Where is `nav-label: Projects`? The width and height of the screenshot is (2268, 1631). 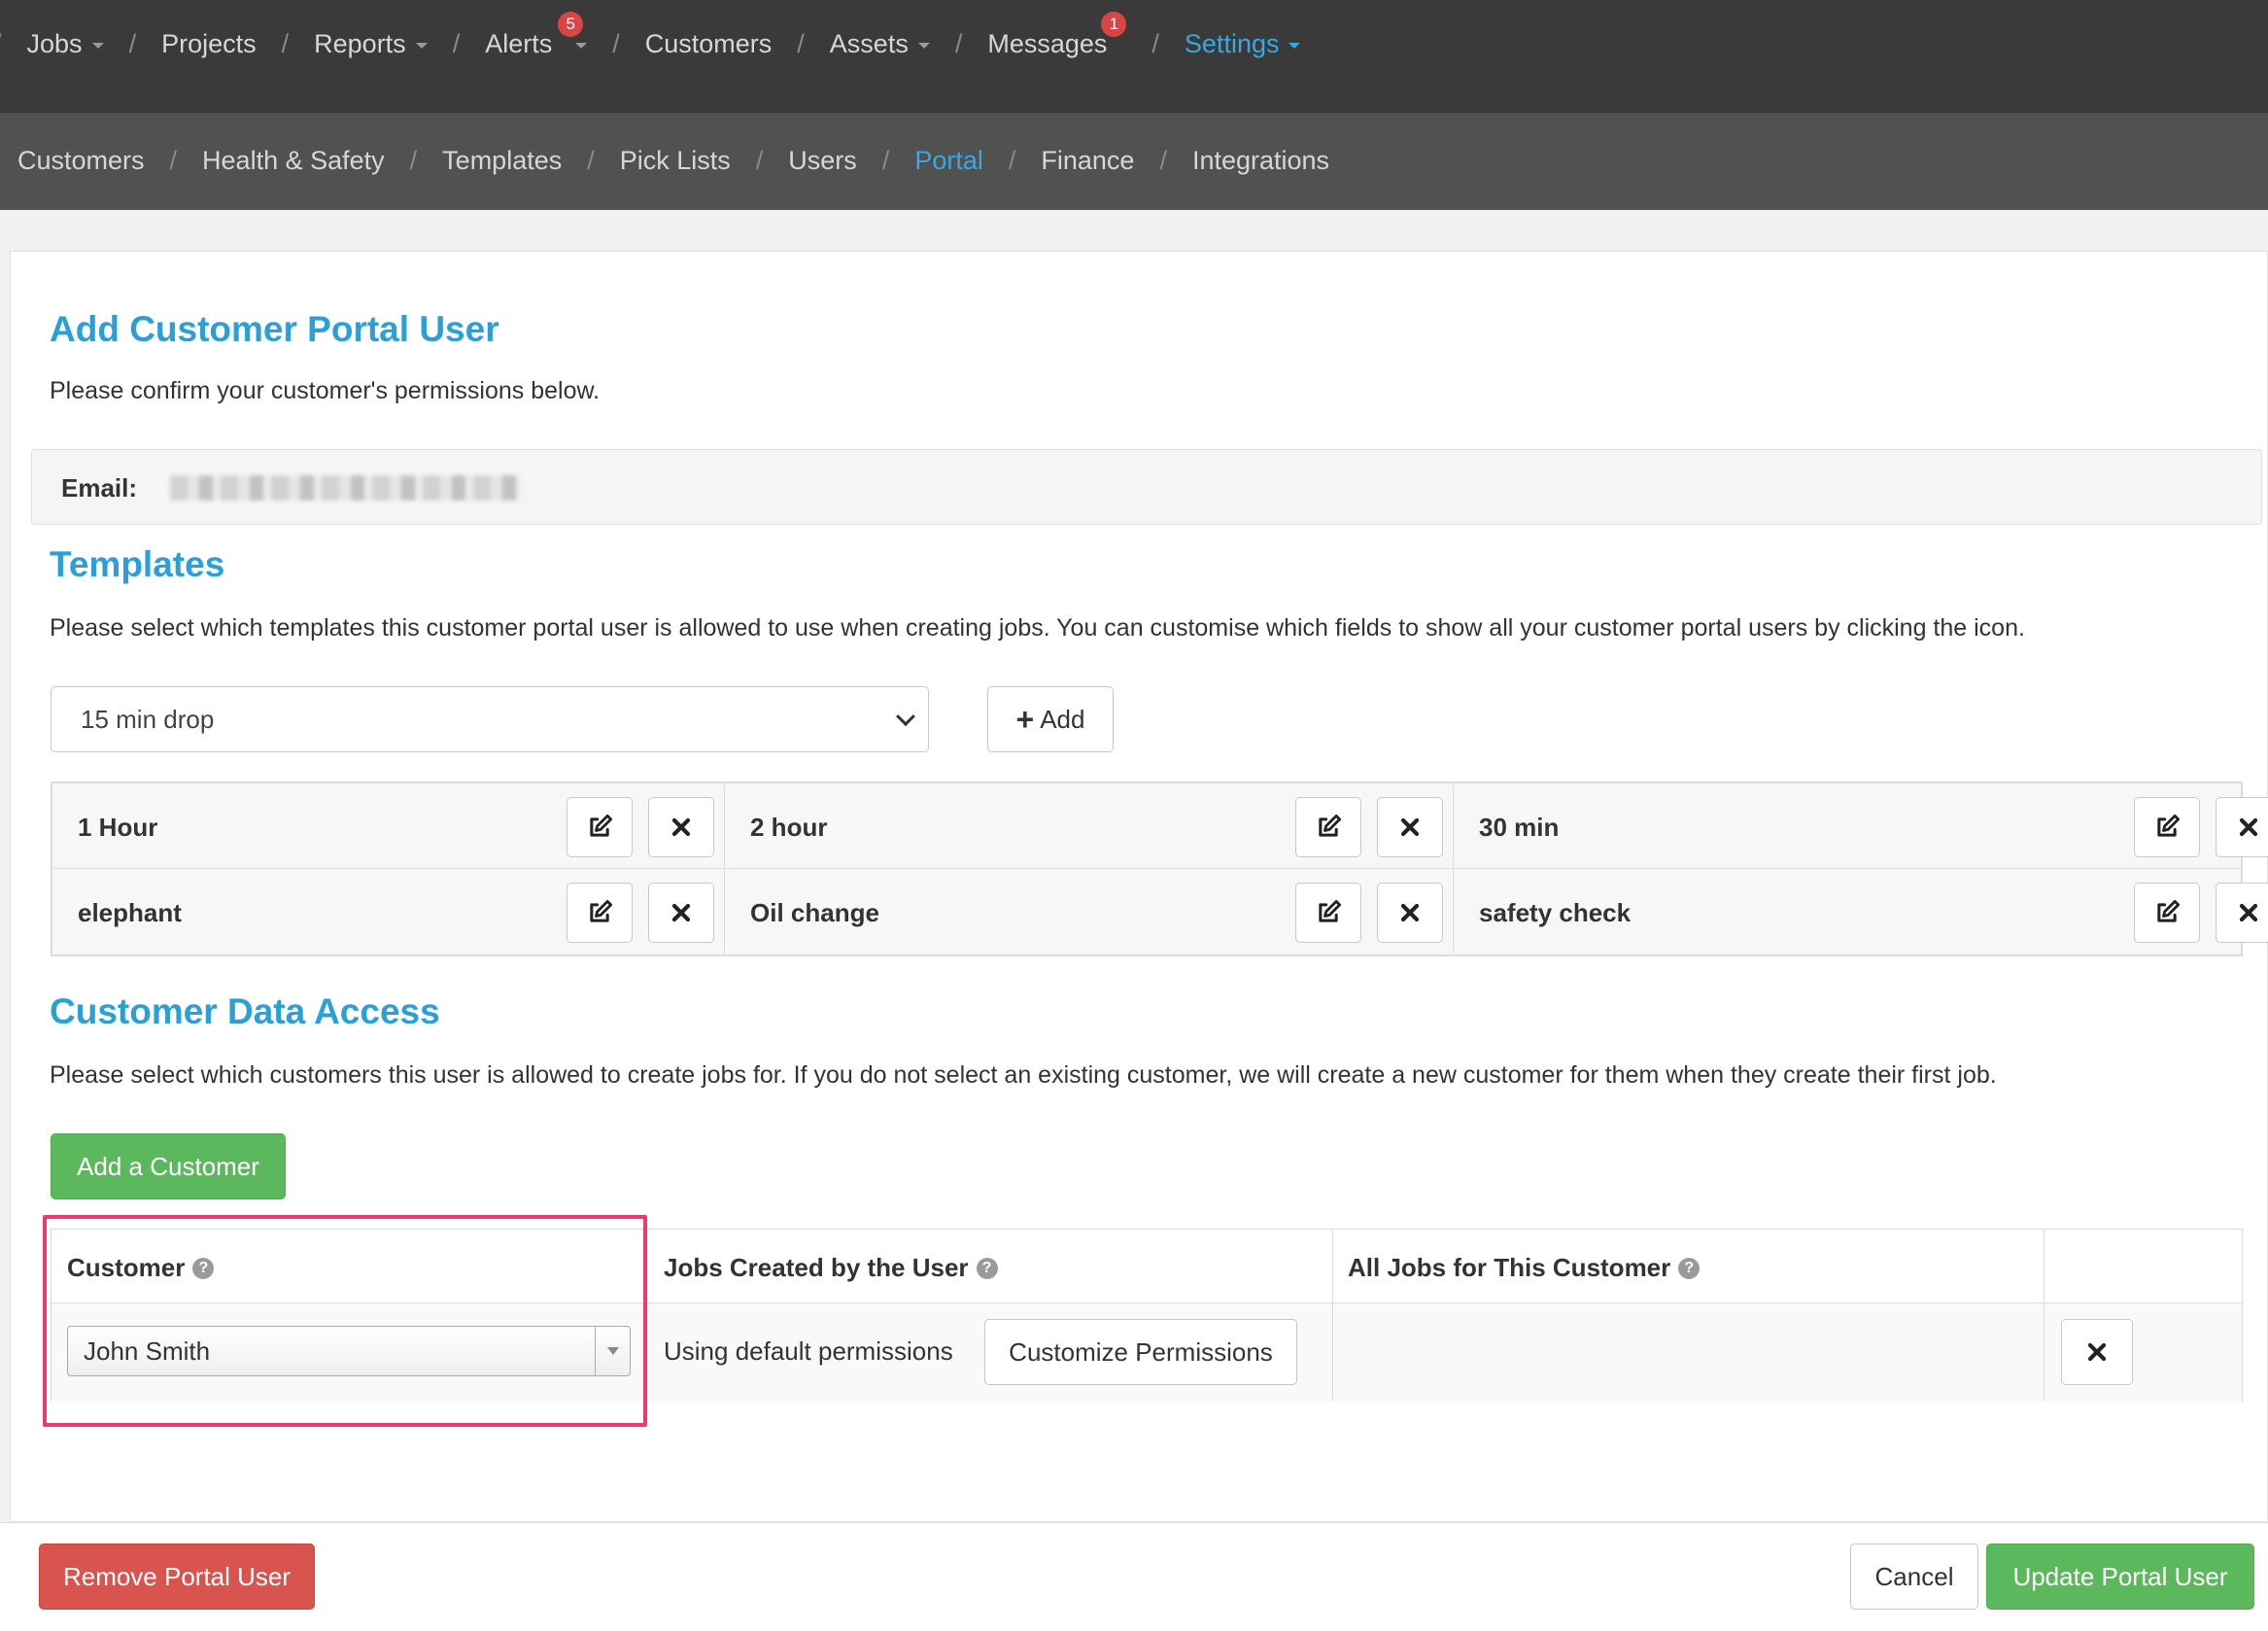
nav-label: Projects is located at coordinates (209, 43).